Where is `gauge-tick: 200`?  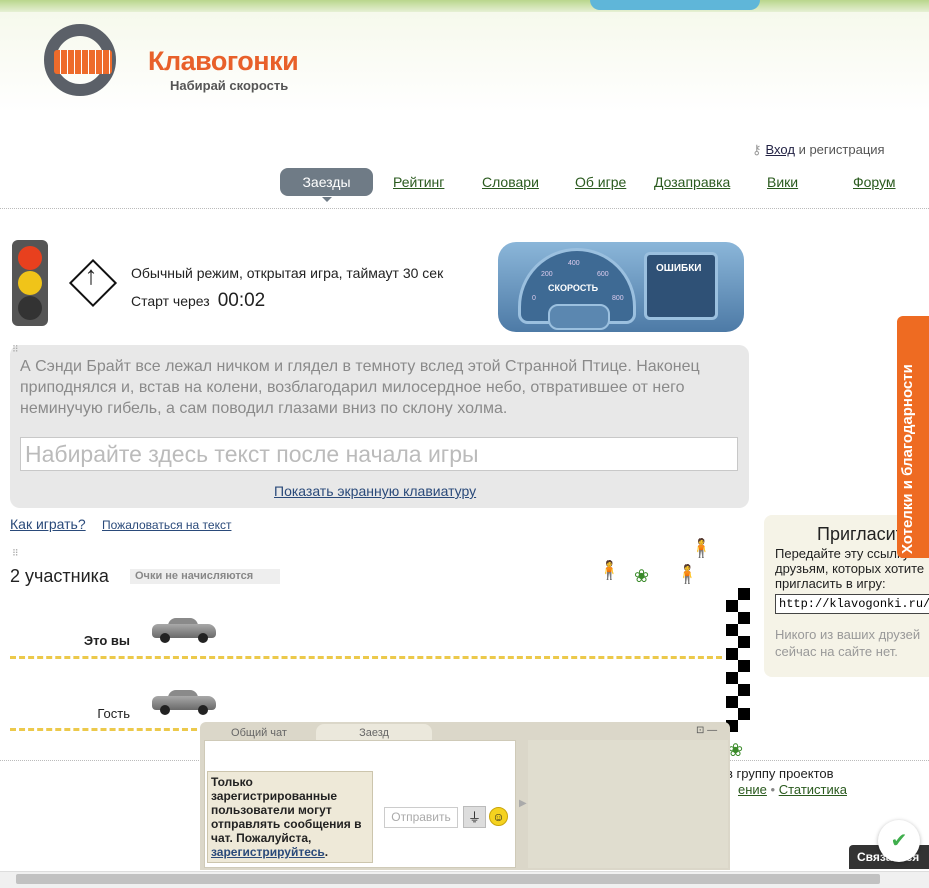
gauge-tick: 200 is located at coordinates (547, 274).